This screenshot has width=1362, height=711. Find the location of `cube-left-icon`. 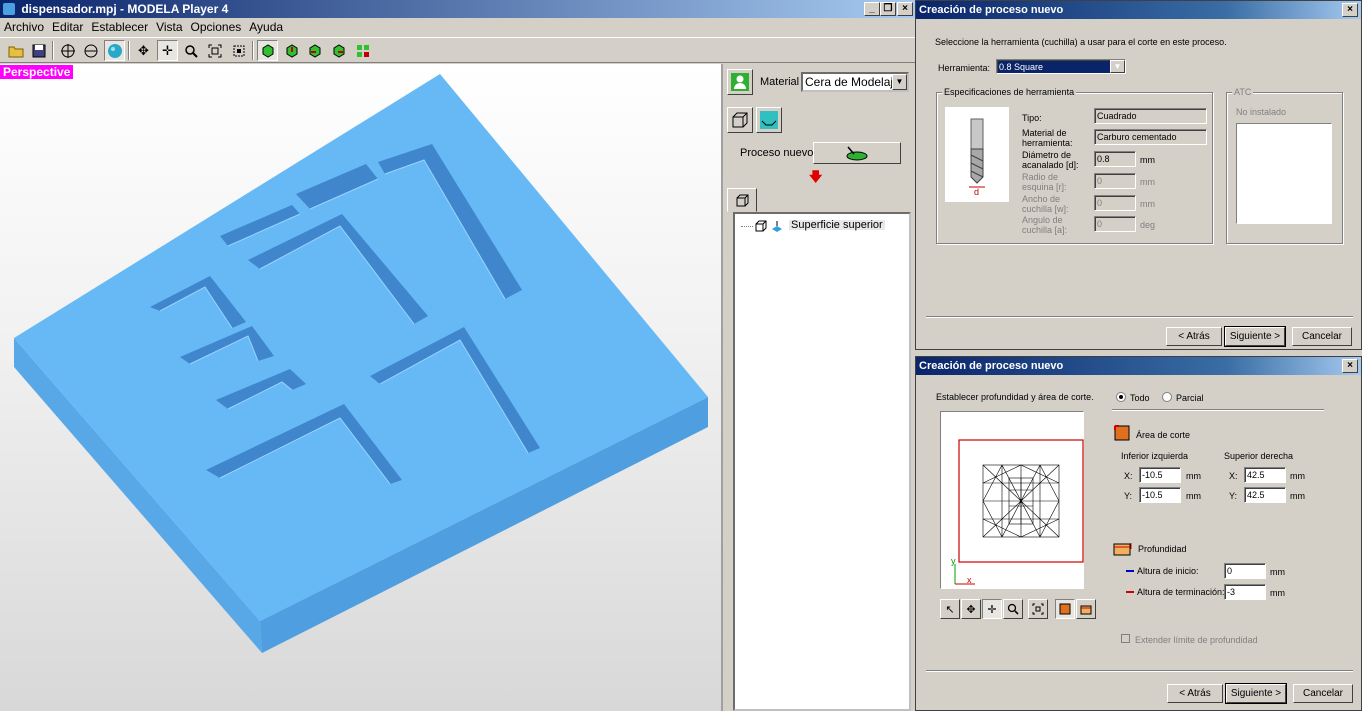

cube-left-icon is located at coordinates (314, 50).